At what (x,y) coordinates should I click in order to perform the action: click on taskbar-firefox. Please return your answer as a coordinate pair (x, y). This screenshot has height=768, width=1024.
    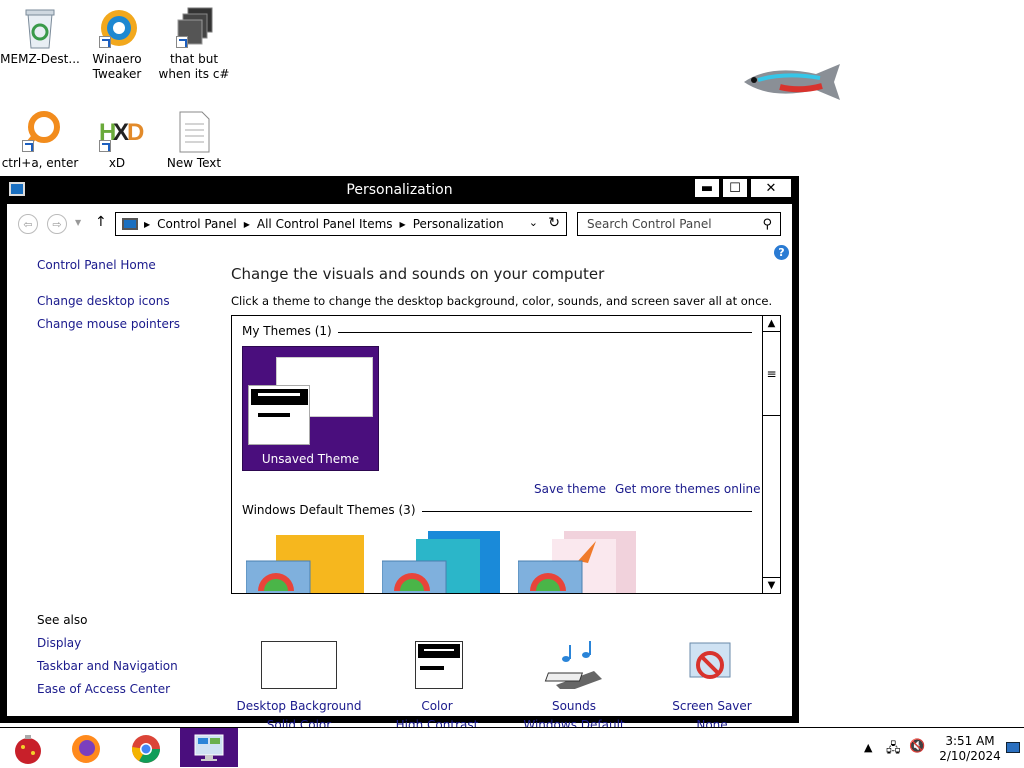
    Looking at the image, I should click on (86, 748).